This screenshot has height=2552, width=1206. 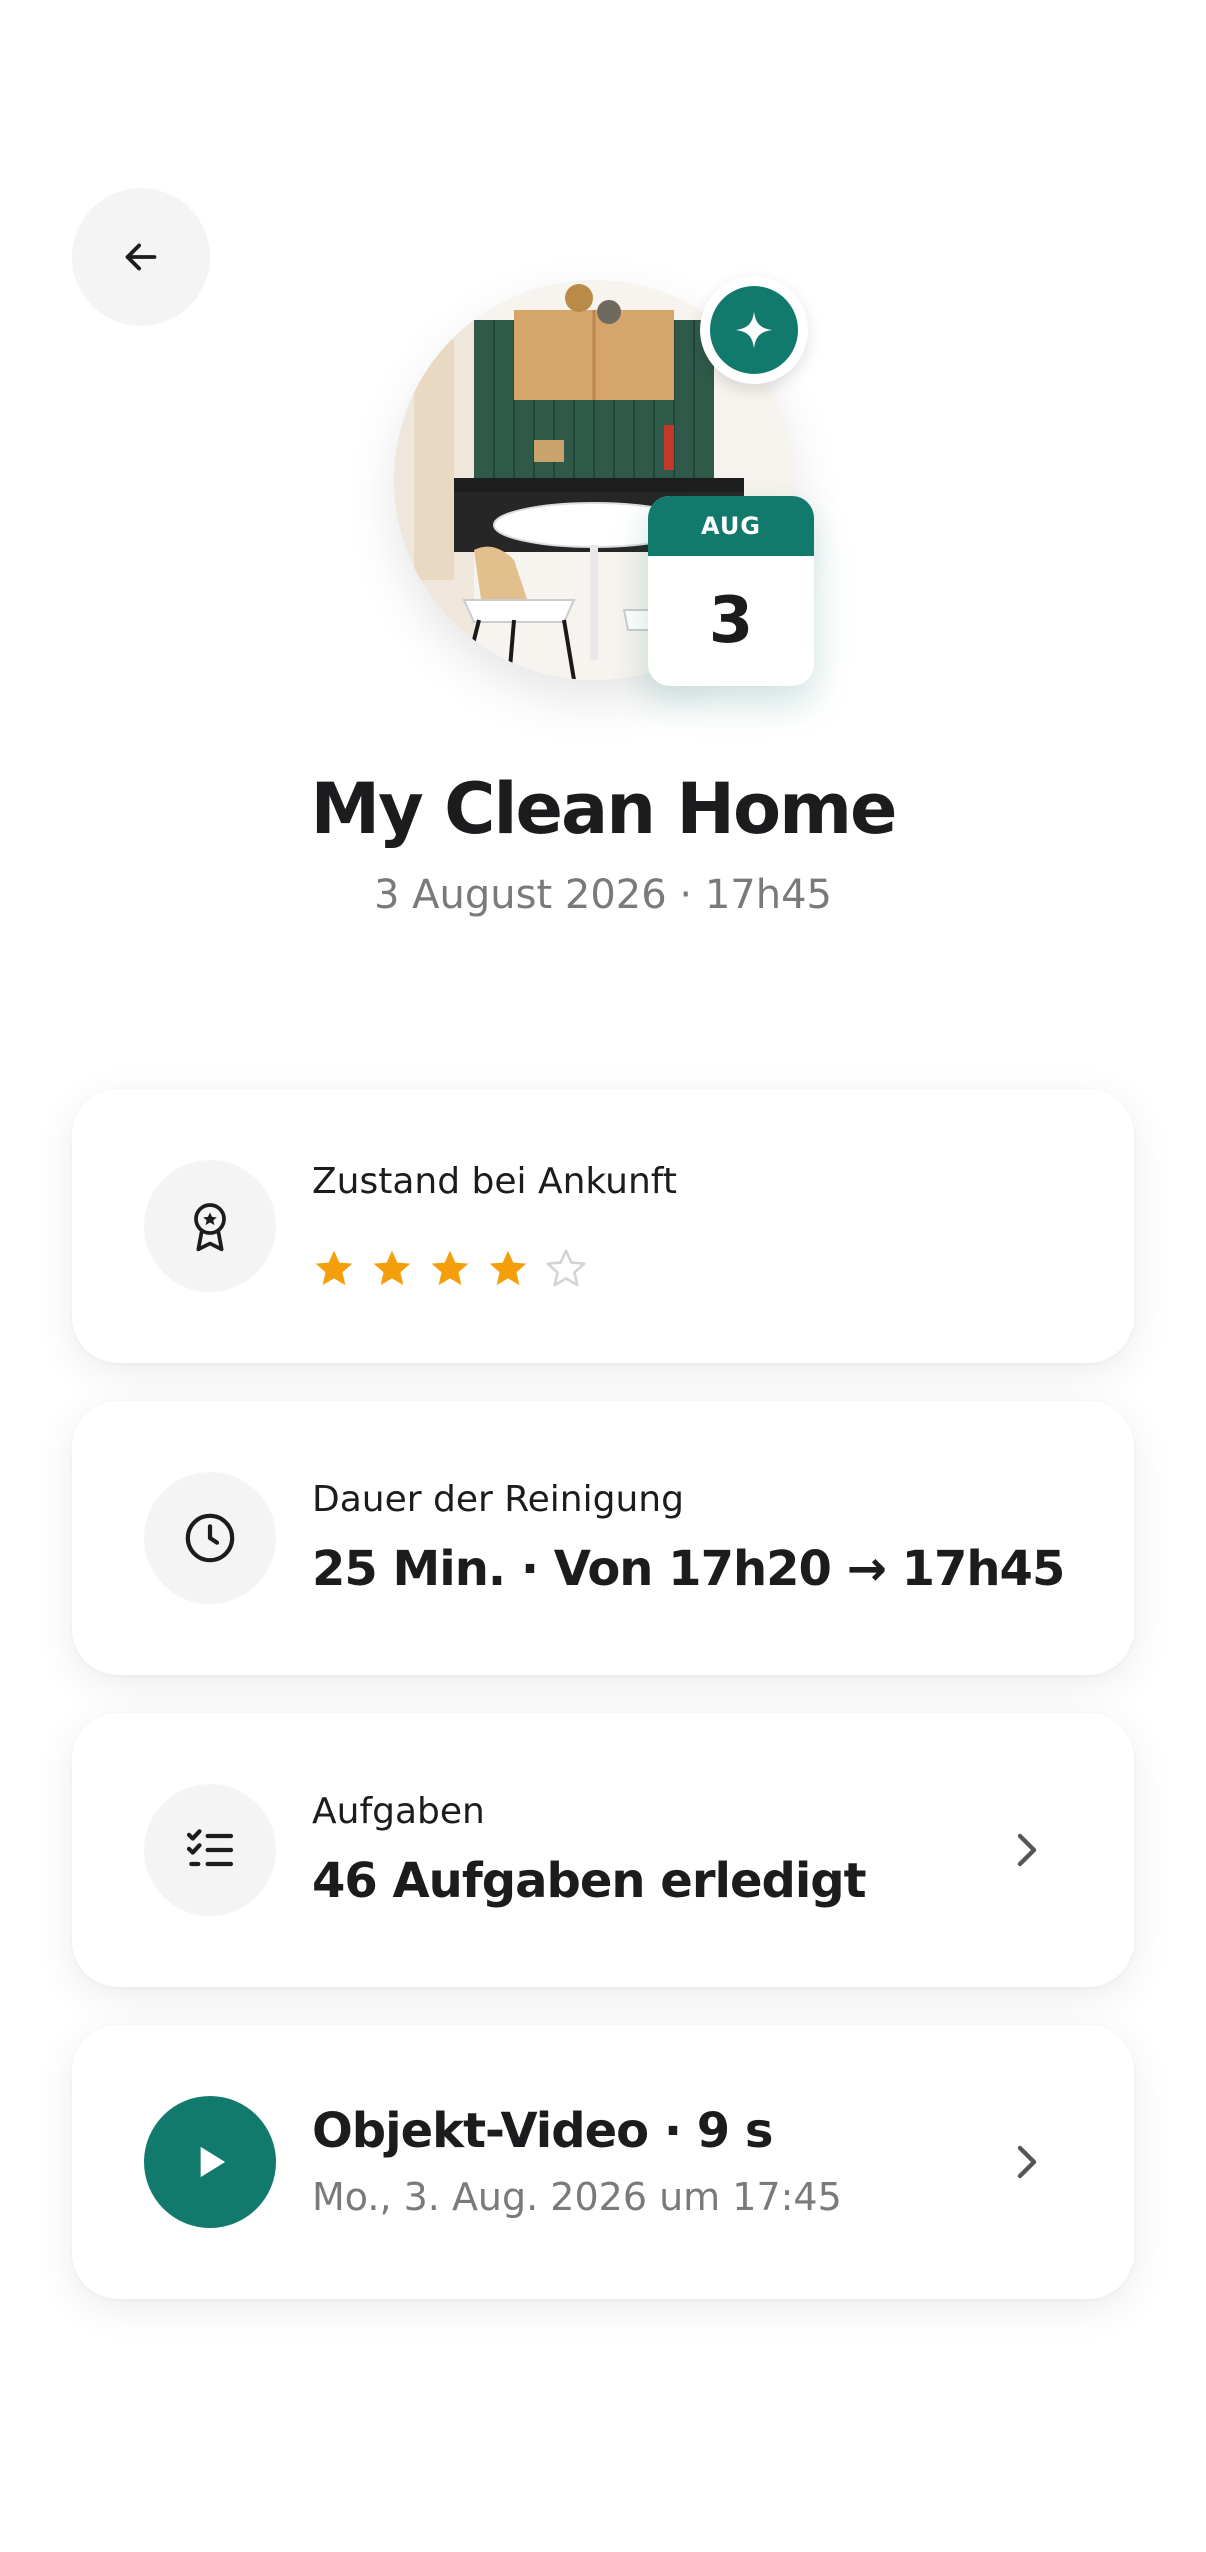 I want to click on checklist-icon, so click(x=210, y=1848).